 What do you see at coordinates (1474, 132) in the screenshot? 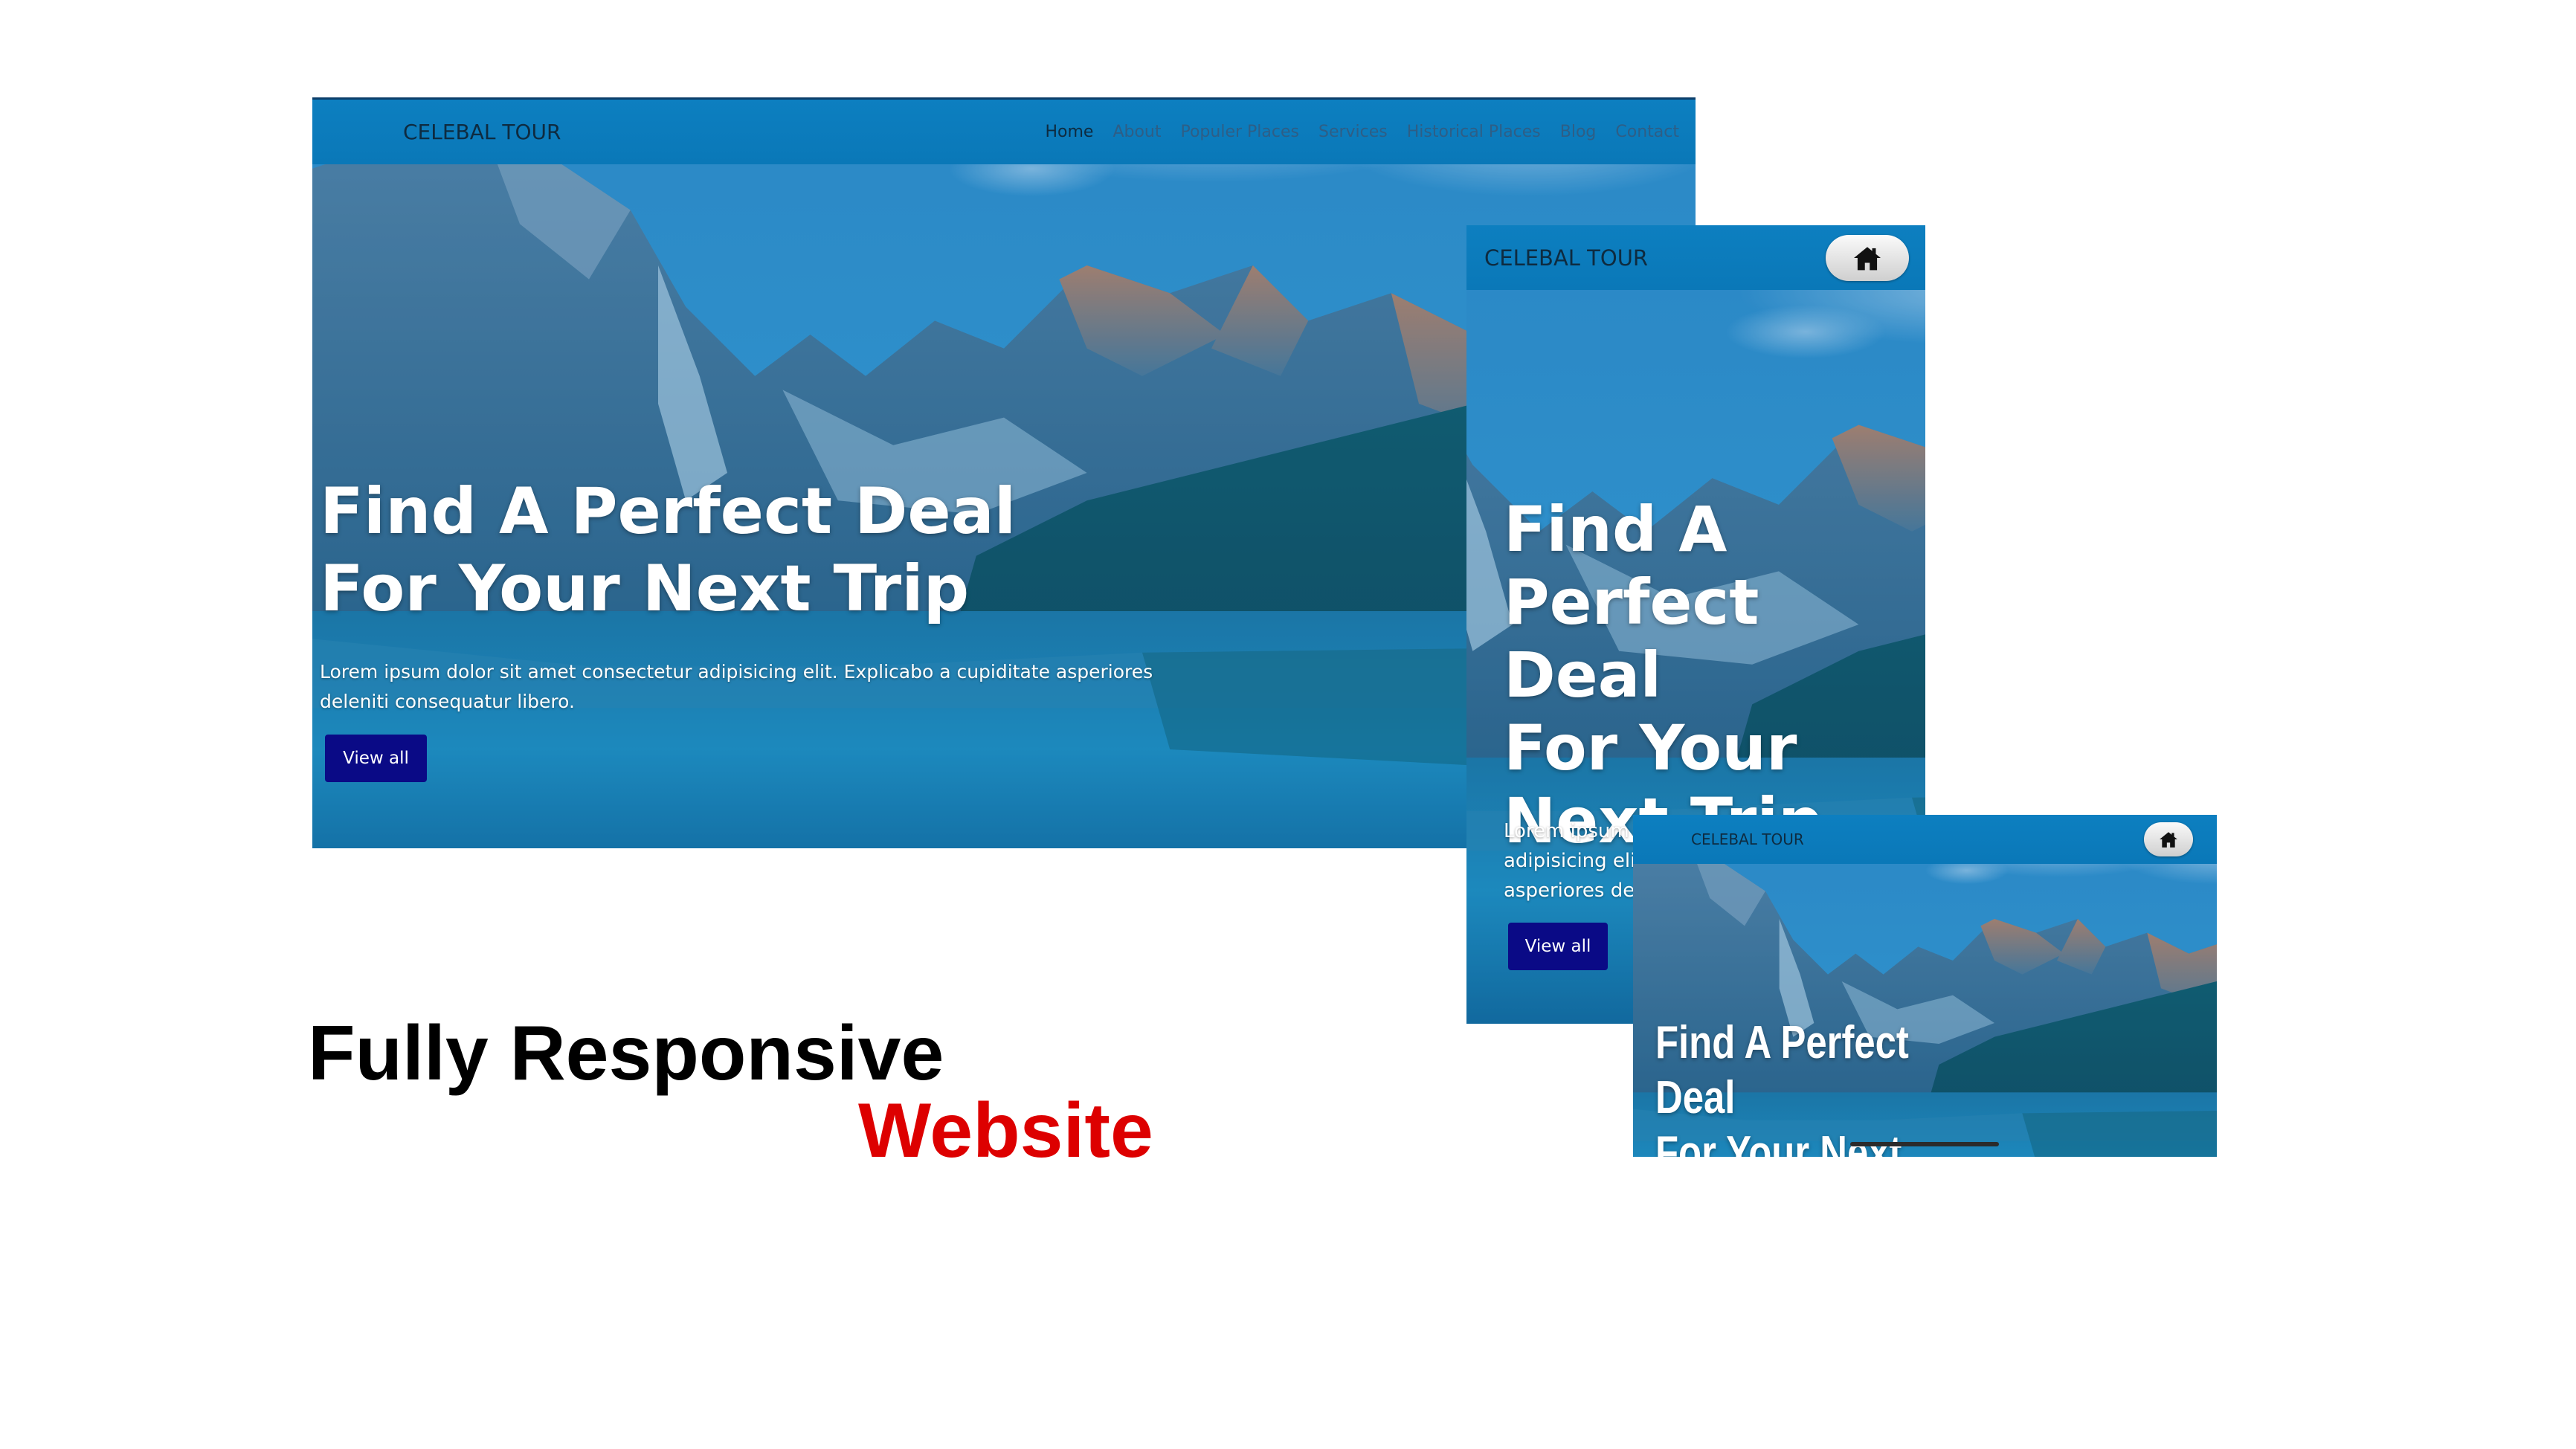
I see `nav-link-historical-places: Historical Places` at bounding box center [1474, 132].